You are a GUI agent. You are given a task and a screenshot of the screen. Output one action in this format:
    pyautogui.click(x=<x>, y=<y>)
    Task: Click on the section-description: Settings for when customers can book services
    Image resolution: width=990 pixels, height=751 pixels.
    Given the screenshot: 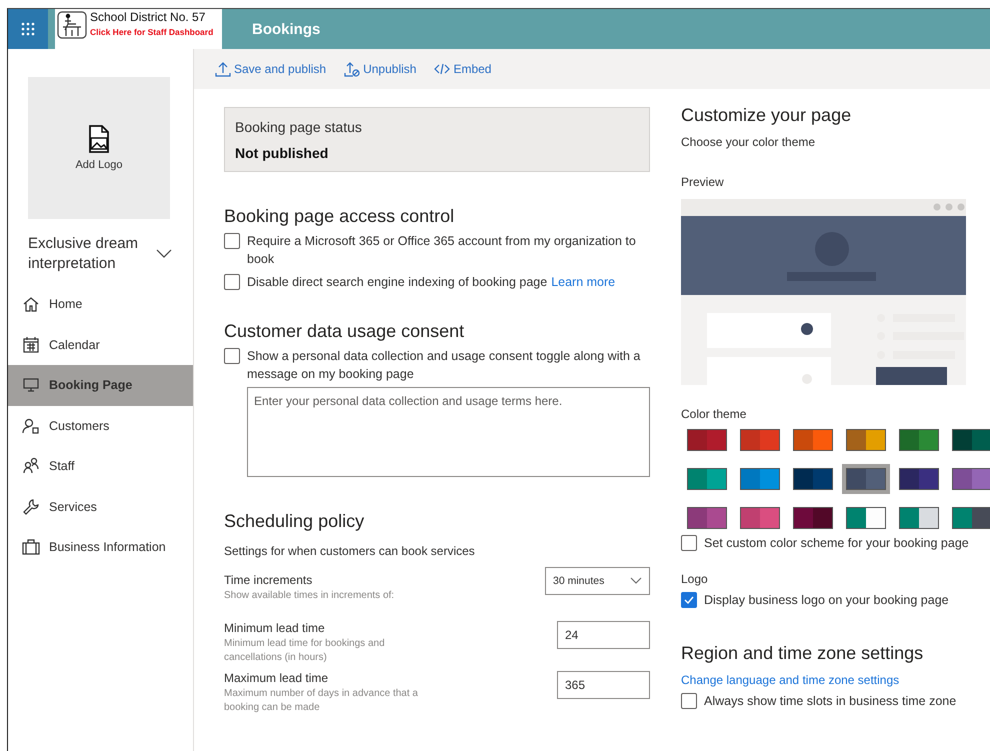 What is the action you would take?
    pyautogui.click(x=350, y=551)
    